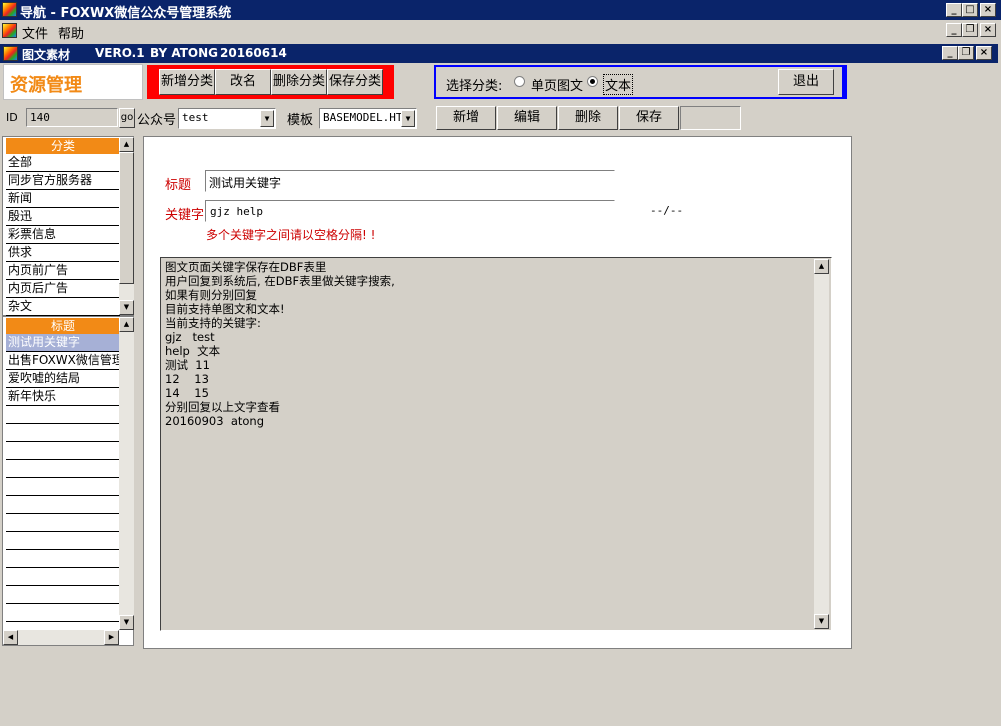 This screenshot has height=726, width=1001. What do you see at coordinates (126, 622) in the screenshot?
I see `title-scroll-down-icon: ▼` at bounding box center [126, 622].